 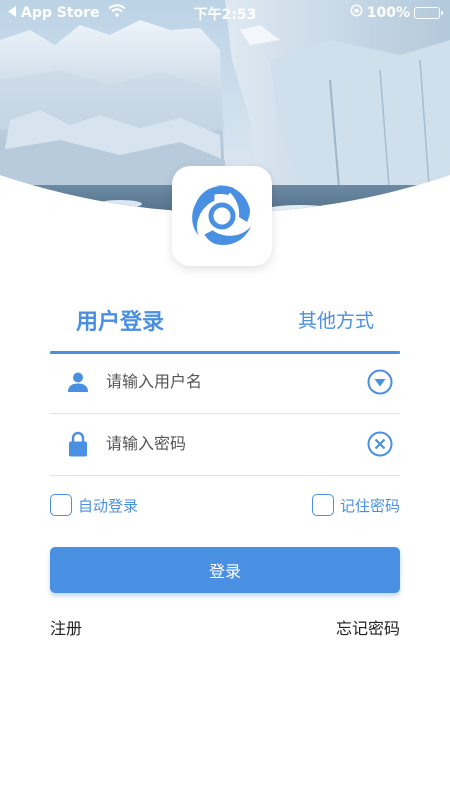 I want to click on clear-circle-icon, so click(x=380, y=444).